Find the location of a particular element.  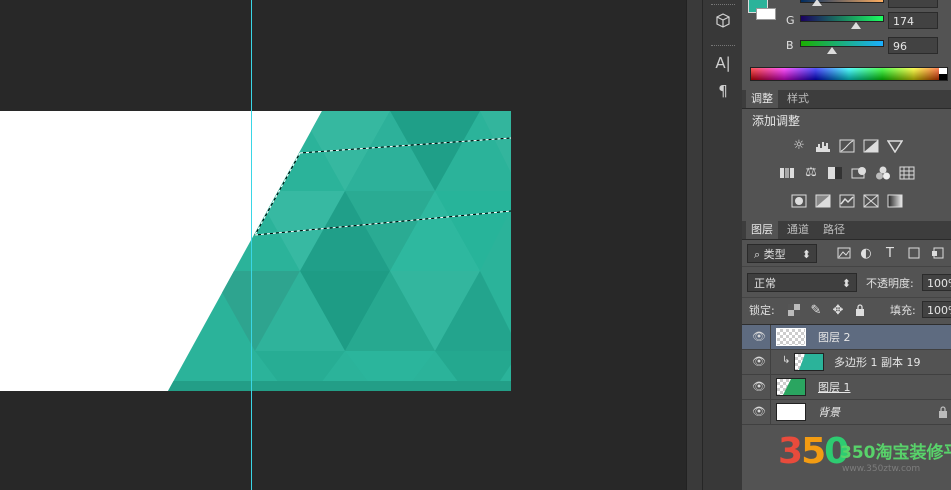

b-value-field: 96 is located at coordinates (913, 45).